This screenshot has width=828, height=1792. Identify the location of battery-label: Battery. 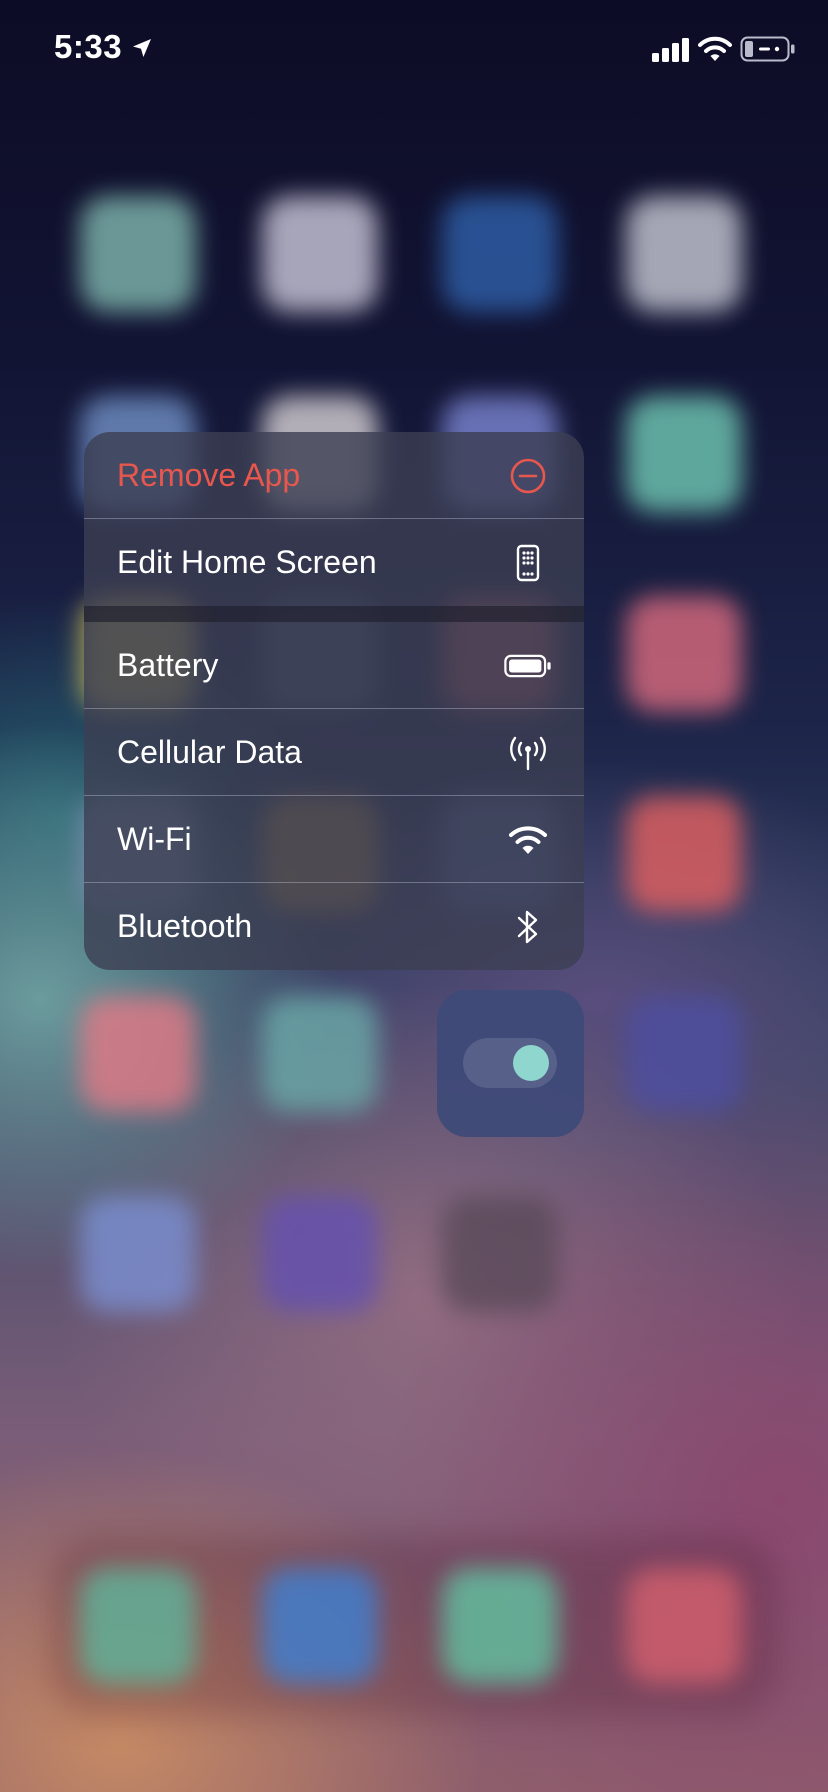
(168, 665).